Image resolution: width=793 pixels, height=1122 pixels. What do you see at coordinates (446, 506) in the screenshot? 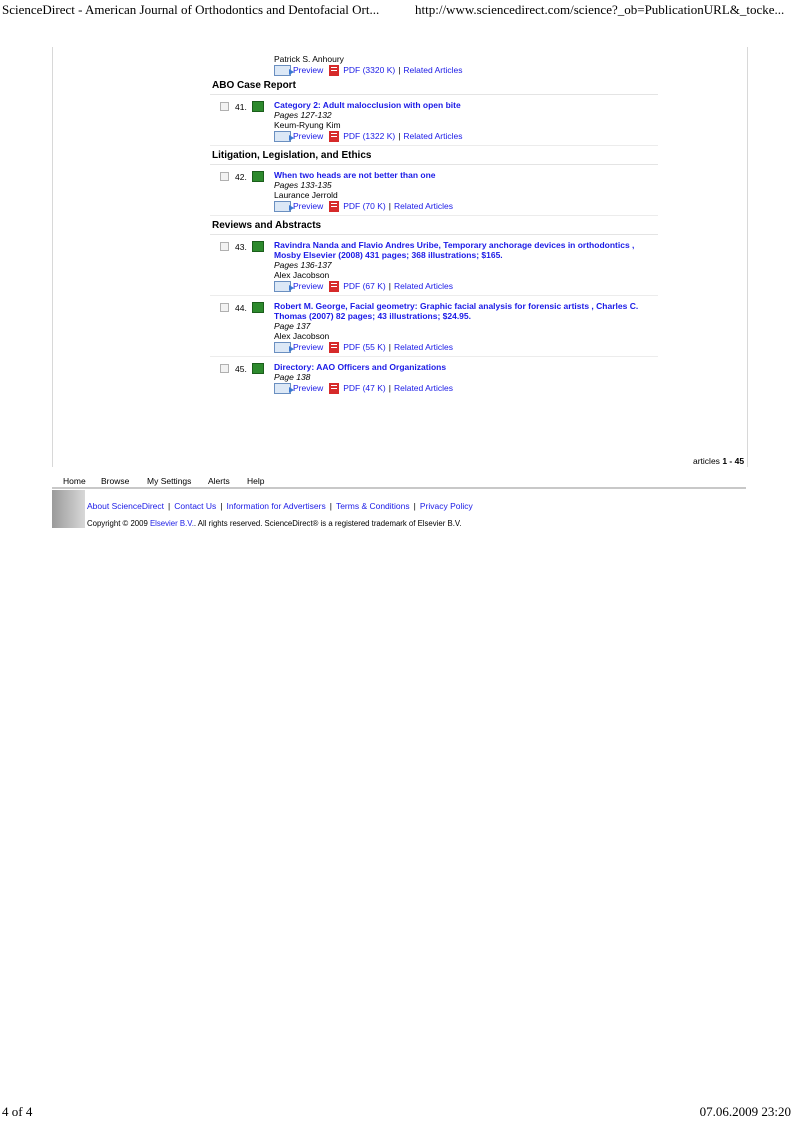
I see `footer-link-privacy: Privacy Policy` at bounding box center [446, 506].